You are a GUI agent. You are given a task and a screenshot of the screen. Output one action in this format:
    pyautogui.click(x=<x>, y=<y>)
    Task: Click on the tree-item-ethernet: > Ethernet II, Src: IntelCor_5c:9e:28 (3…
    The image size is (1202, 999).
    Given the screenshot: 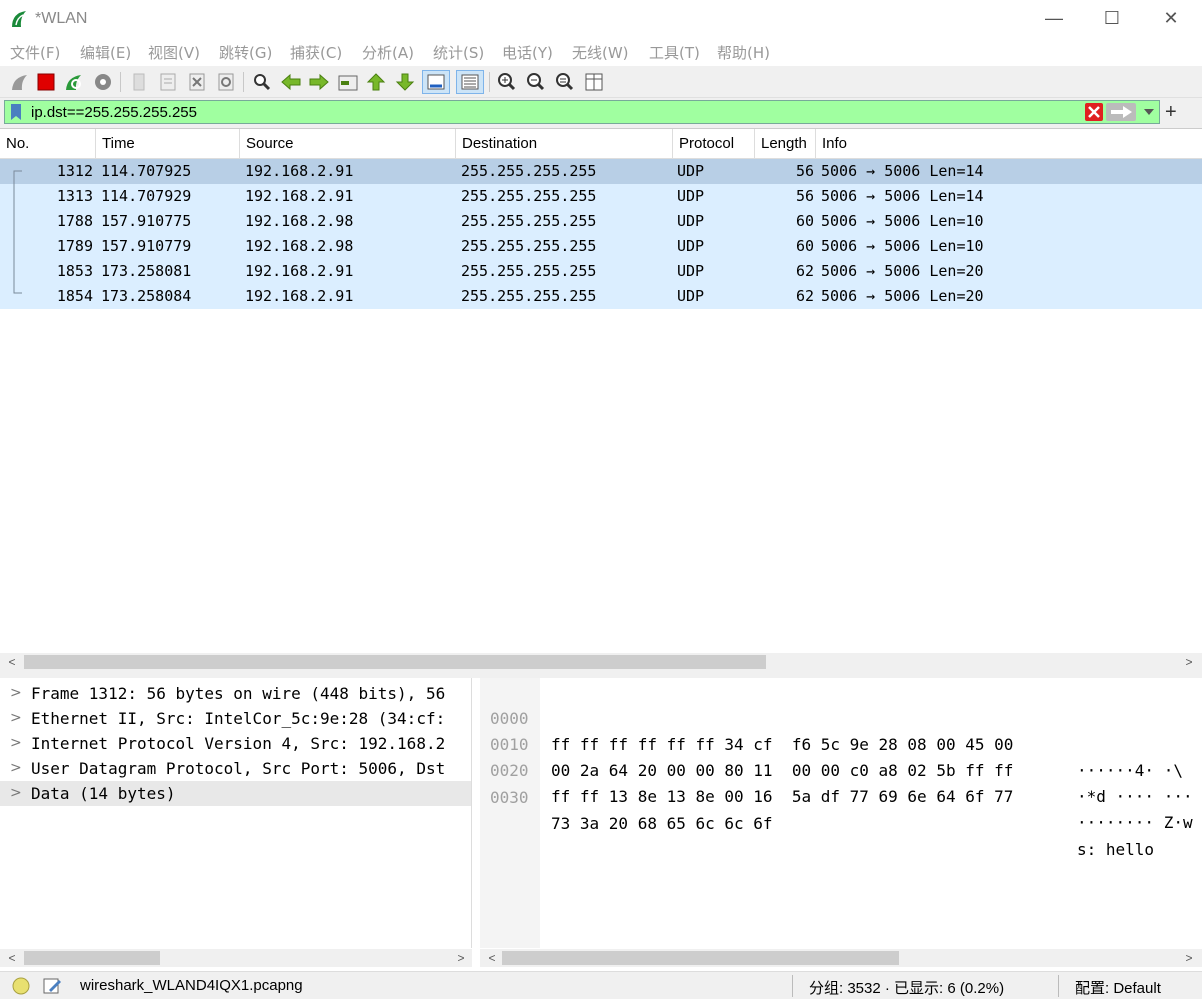 What is the action you would take?
    pyautogui.click(x=235, y=718)
    